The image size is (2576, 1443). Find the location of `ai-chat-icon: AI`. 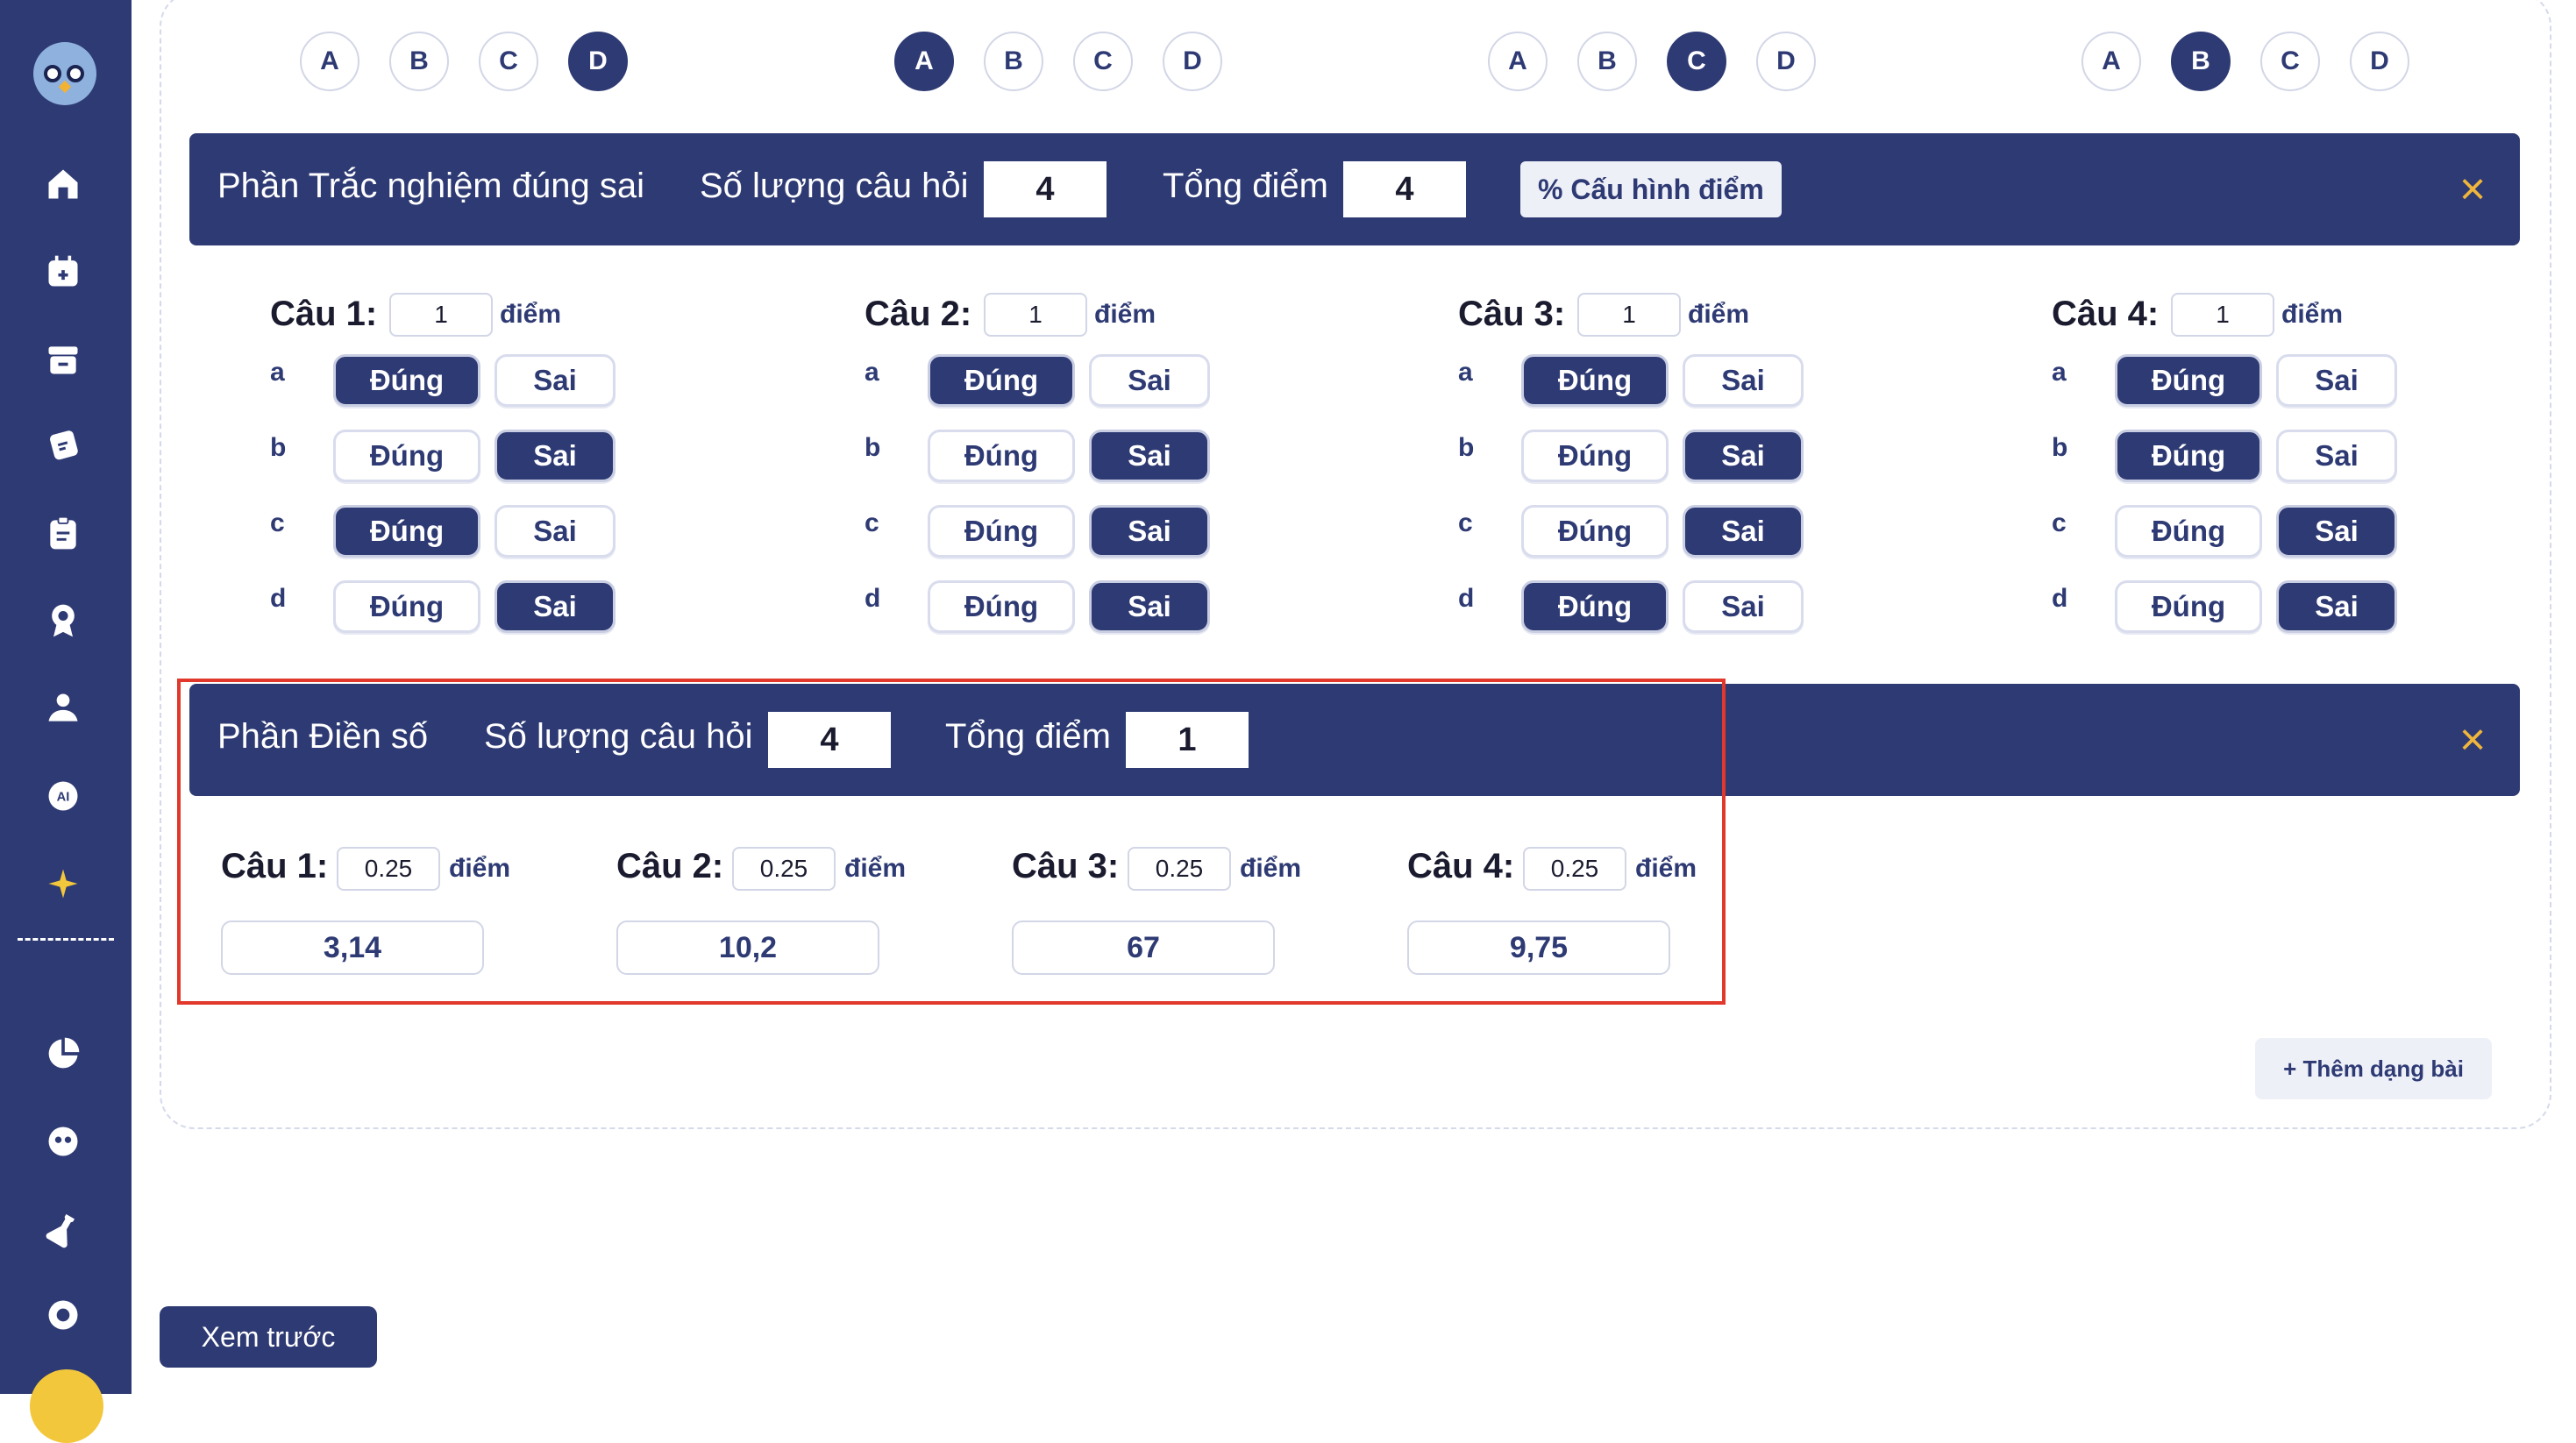

ai-chat-icon: AI is located at coordinates (63, 796).